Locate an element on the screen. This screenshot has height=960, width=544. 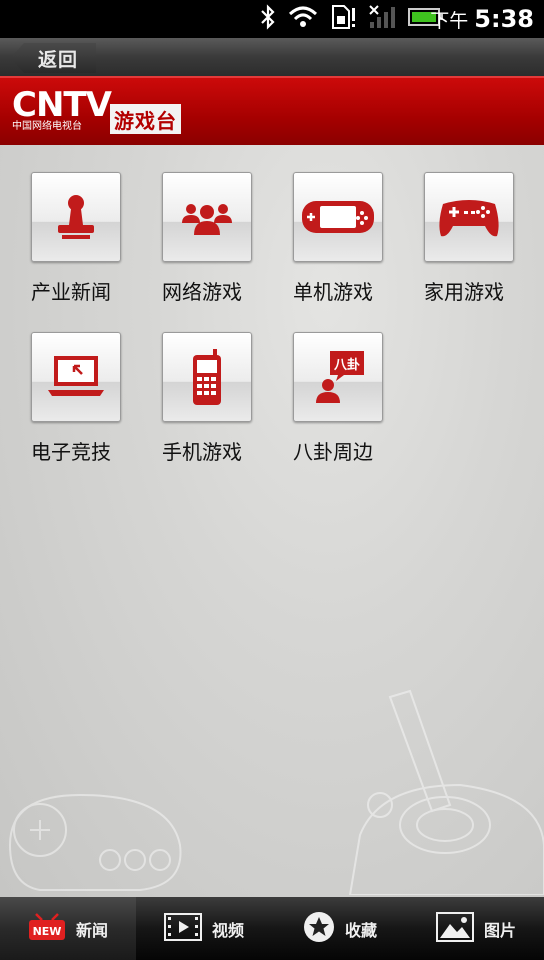
tab-pictures: 图片 is located at coordinates (476, 928).